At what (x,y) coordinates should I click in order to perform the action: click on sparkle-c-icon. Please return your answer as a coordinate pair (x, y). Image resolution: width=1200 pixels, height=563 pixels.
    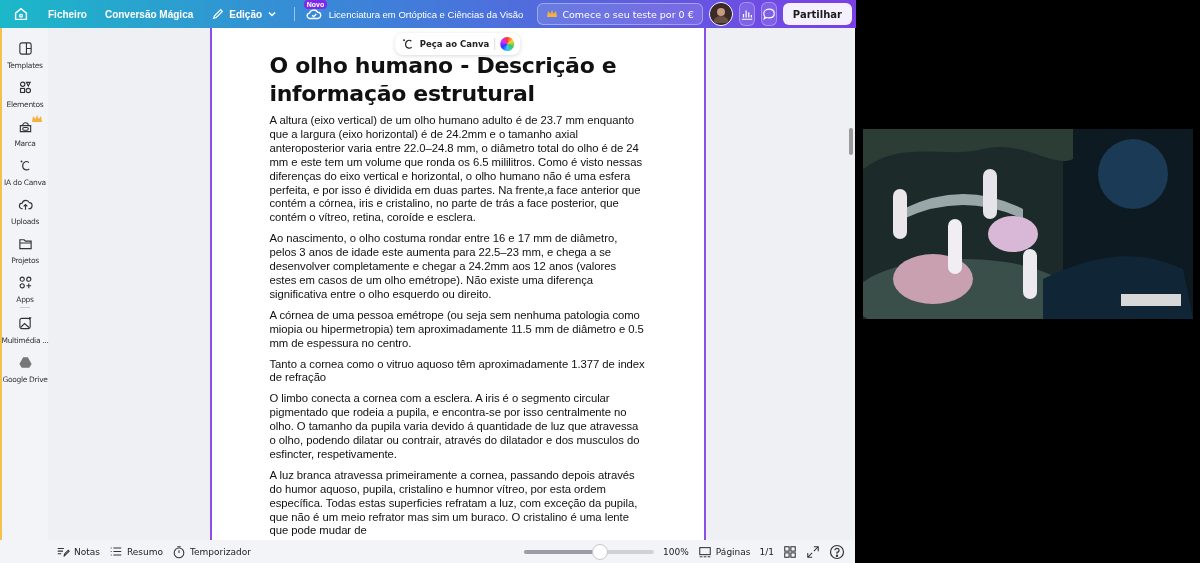
    Looking at the image, I should click on (407, 44).